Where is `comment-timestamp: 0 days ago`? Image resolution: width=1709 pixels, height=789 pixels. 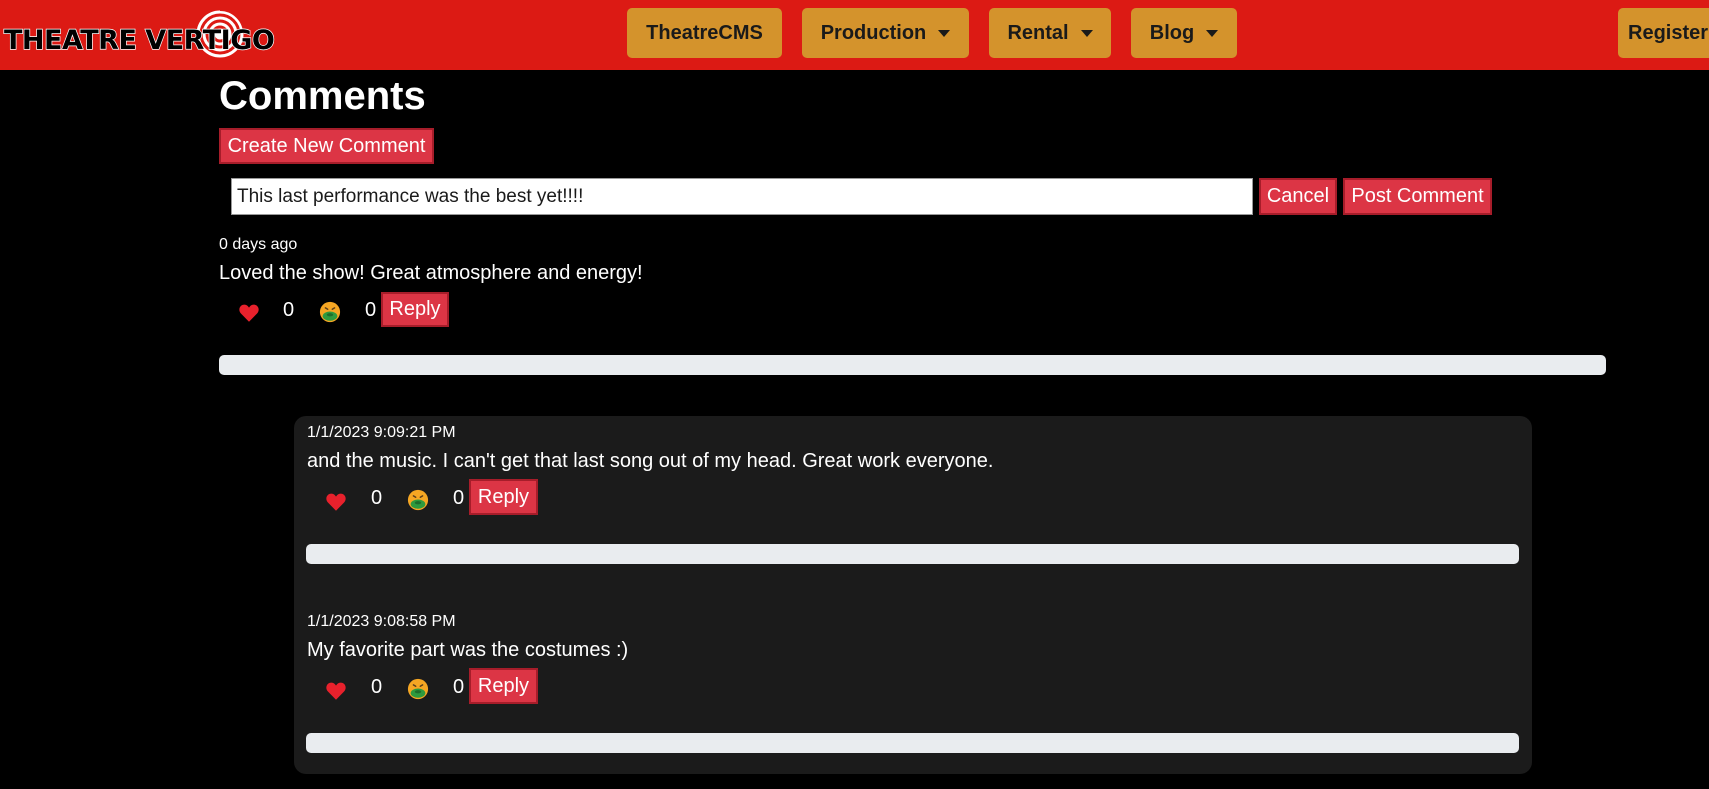
comment-timestamp: 0 days ago is located at coordinates (258, 244).